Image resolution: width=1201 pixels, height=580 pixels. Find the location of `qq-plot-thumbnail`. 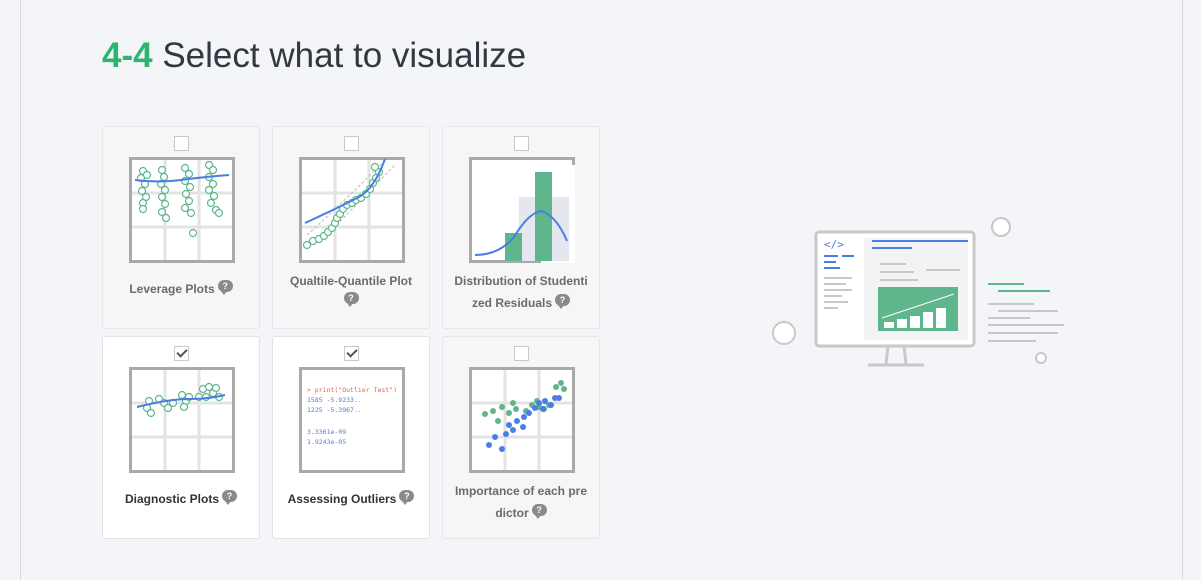

qq-plot-thumbnail is located at coordinates (352, 210).